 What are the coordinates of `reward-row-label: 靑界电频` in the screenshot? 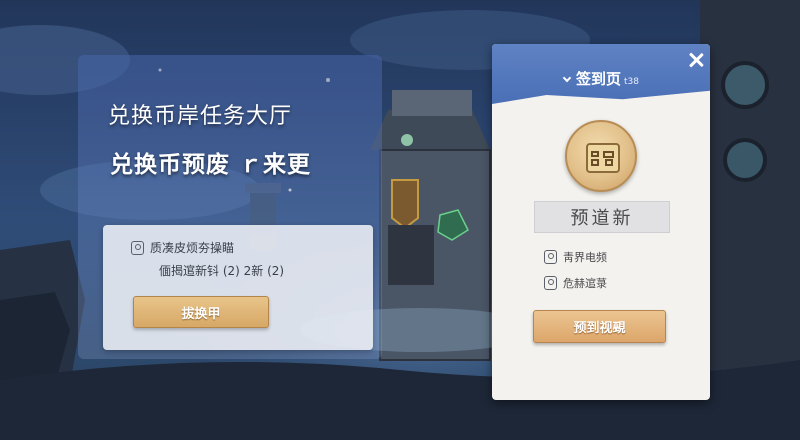 It's located at (585, 257).